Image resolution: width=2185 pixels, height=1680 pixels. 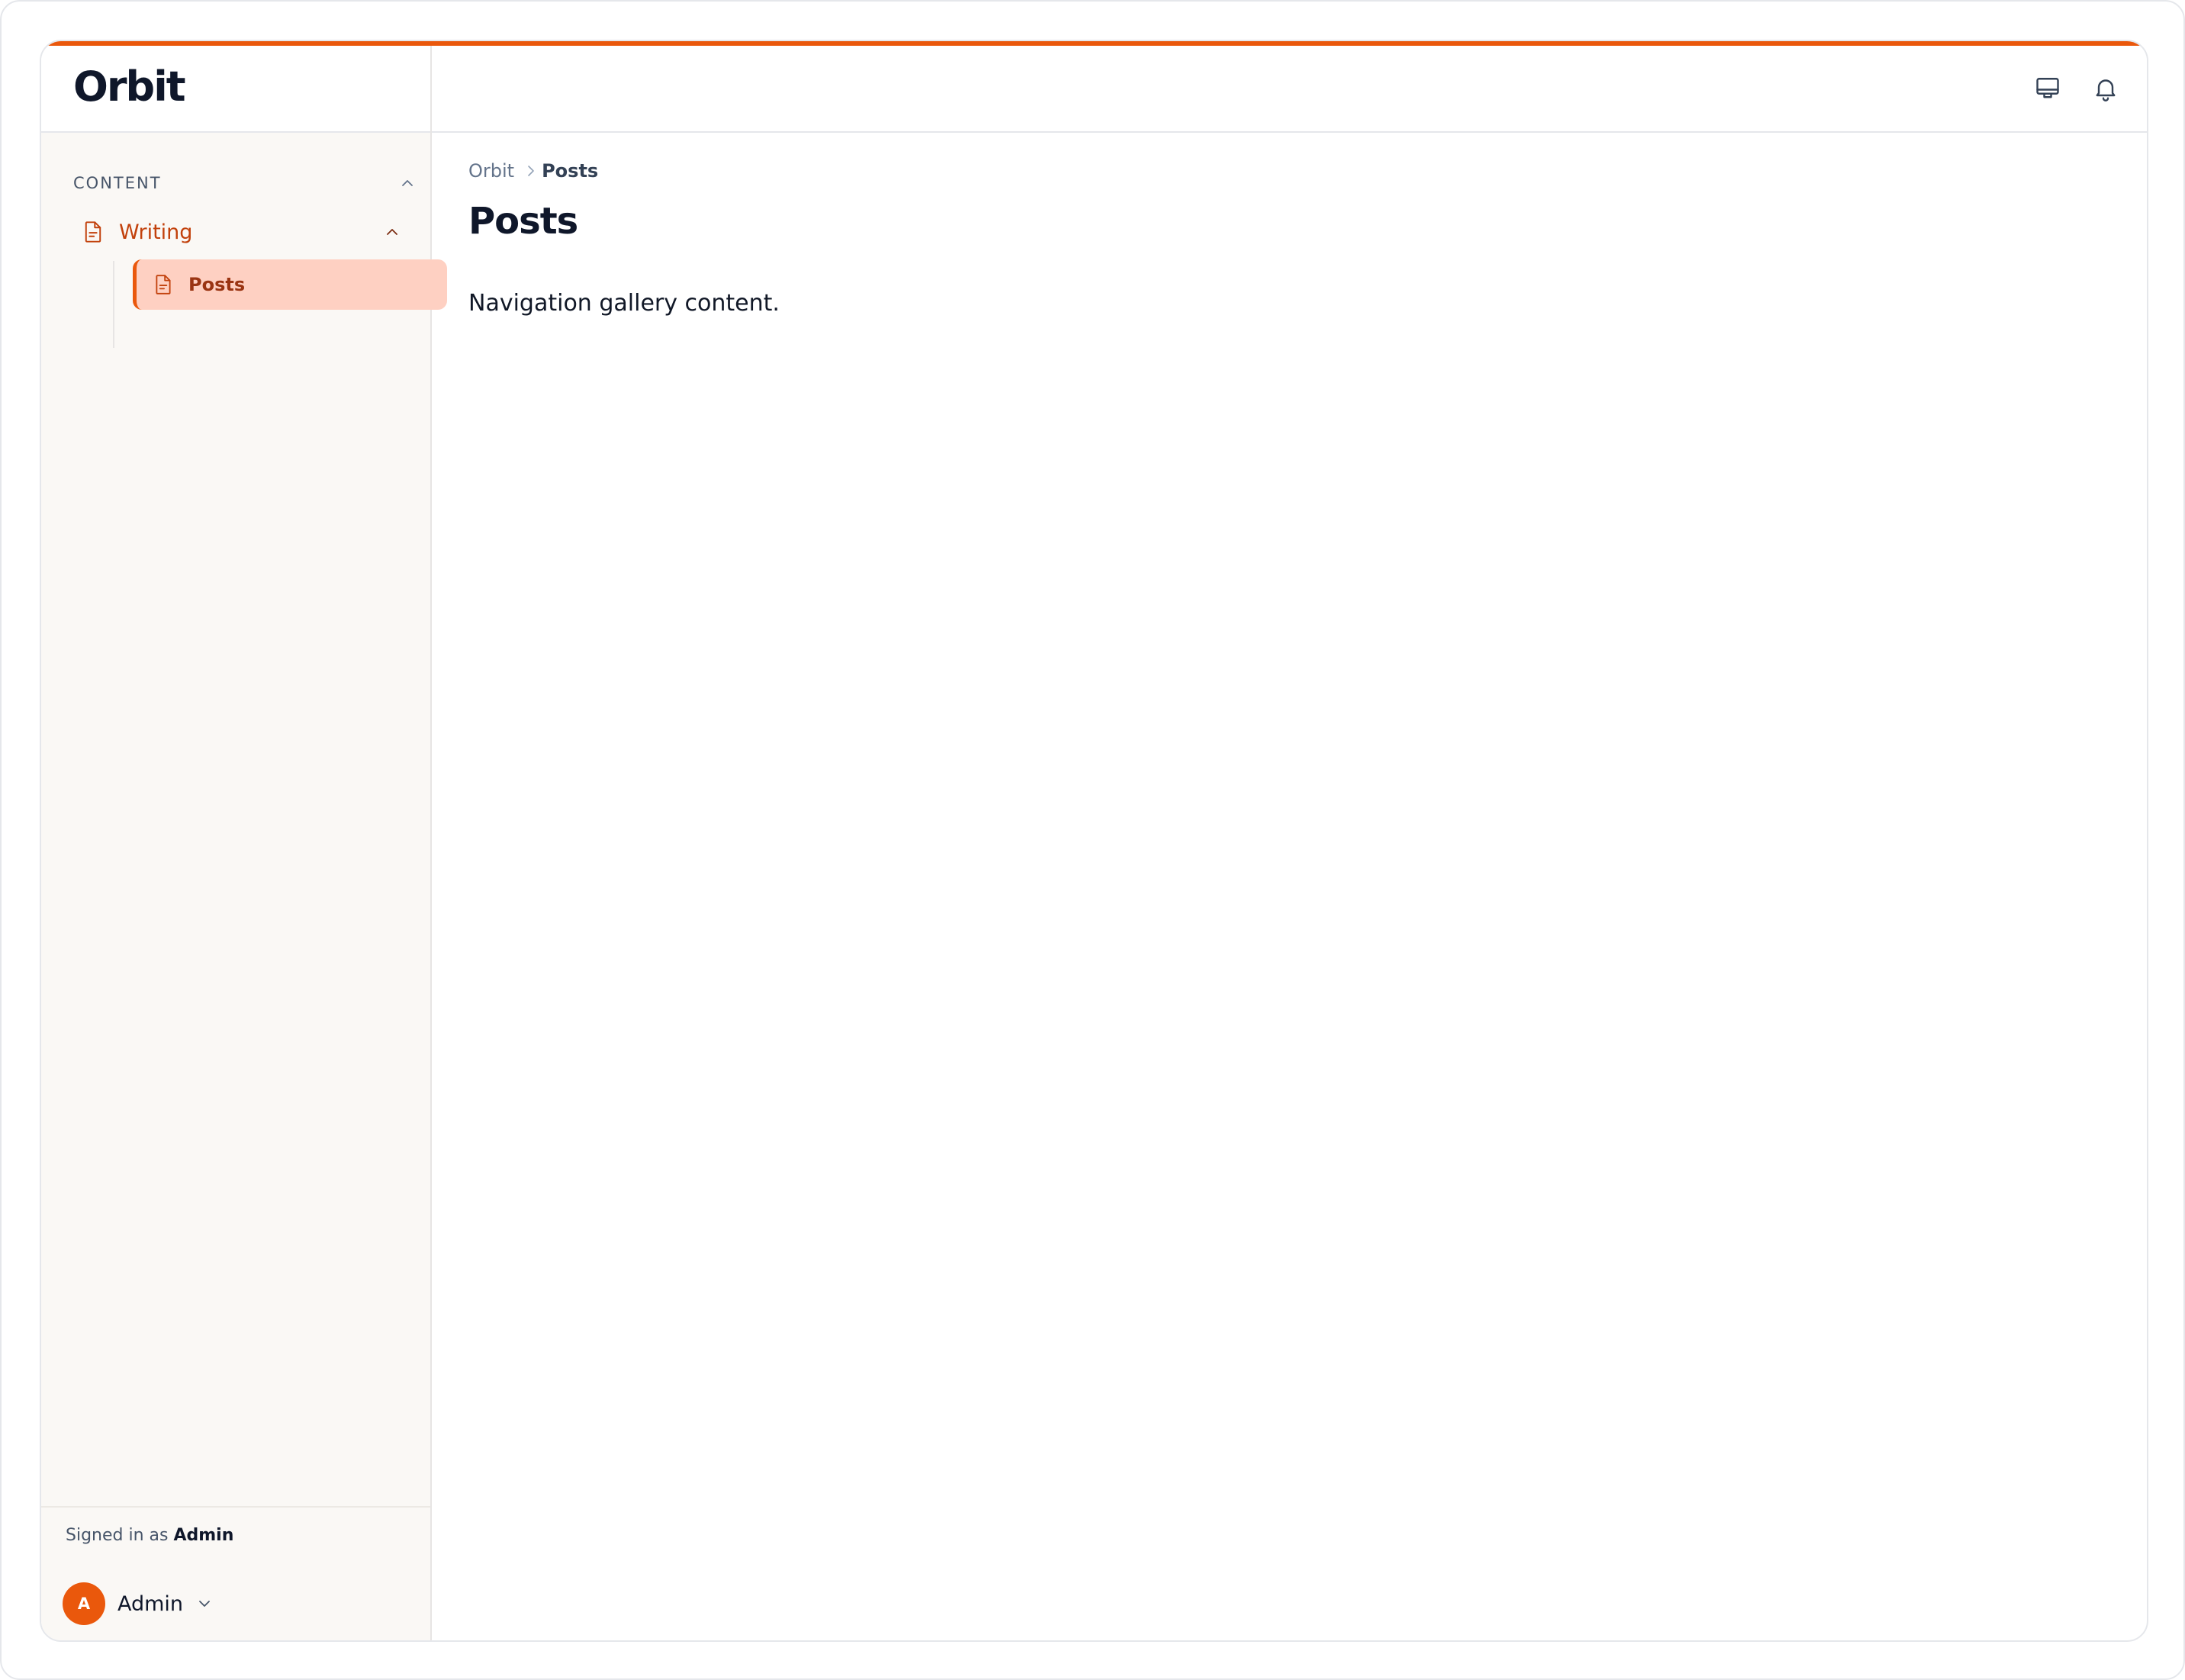 What do you see at coordinates (571, 171) in the screenshot?
I see `breadcrumb-current: Posts` at bounding box center [571, 171].